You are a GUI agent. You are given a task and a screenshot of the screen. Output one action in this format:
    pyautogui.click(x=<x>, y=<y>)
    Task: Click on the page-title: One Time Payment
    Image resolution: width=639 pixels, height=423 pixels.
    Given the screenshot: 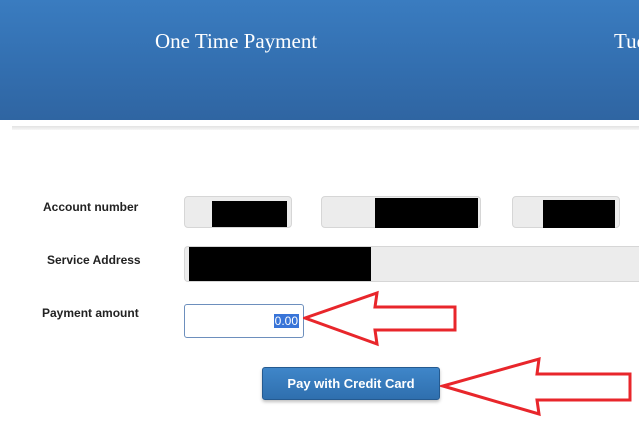 What is the action you would take?
    pyautogui.click(x=236, y=41)
    